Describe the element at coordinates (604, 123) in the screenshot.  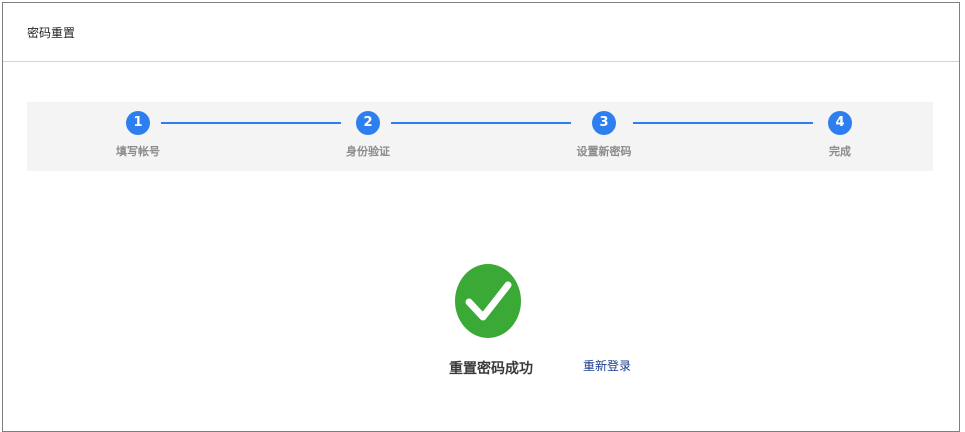
I see `step-number-badge: 3` at that location.